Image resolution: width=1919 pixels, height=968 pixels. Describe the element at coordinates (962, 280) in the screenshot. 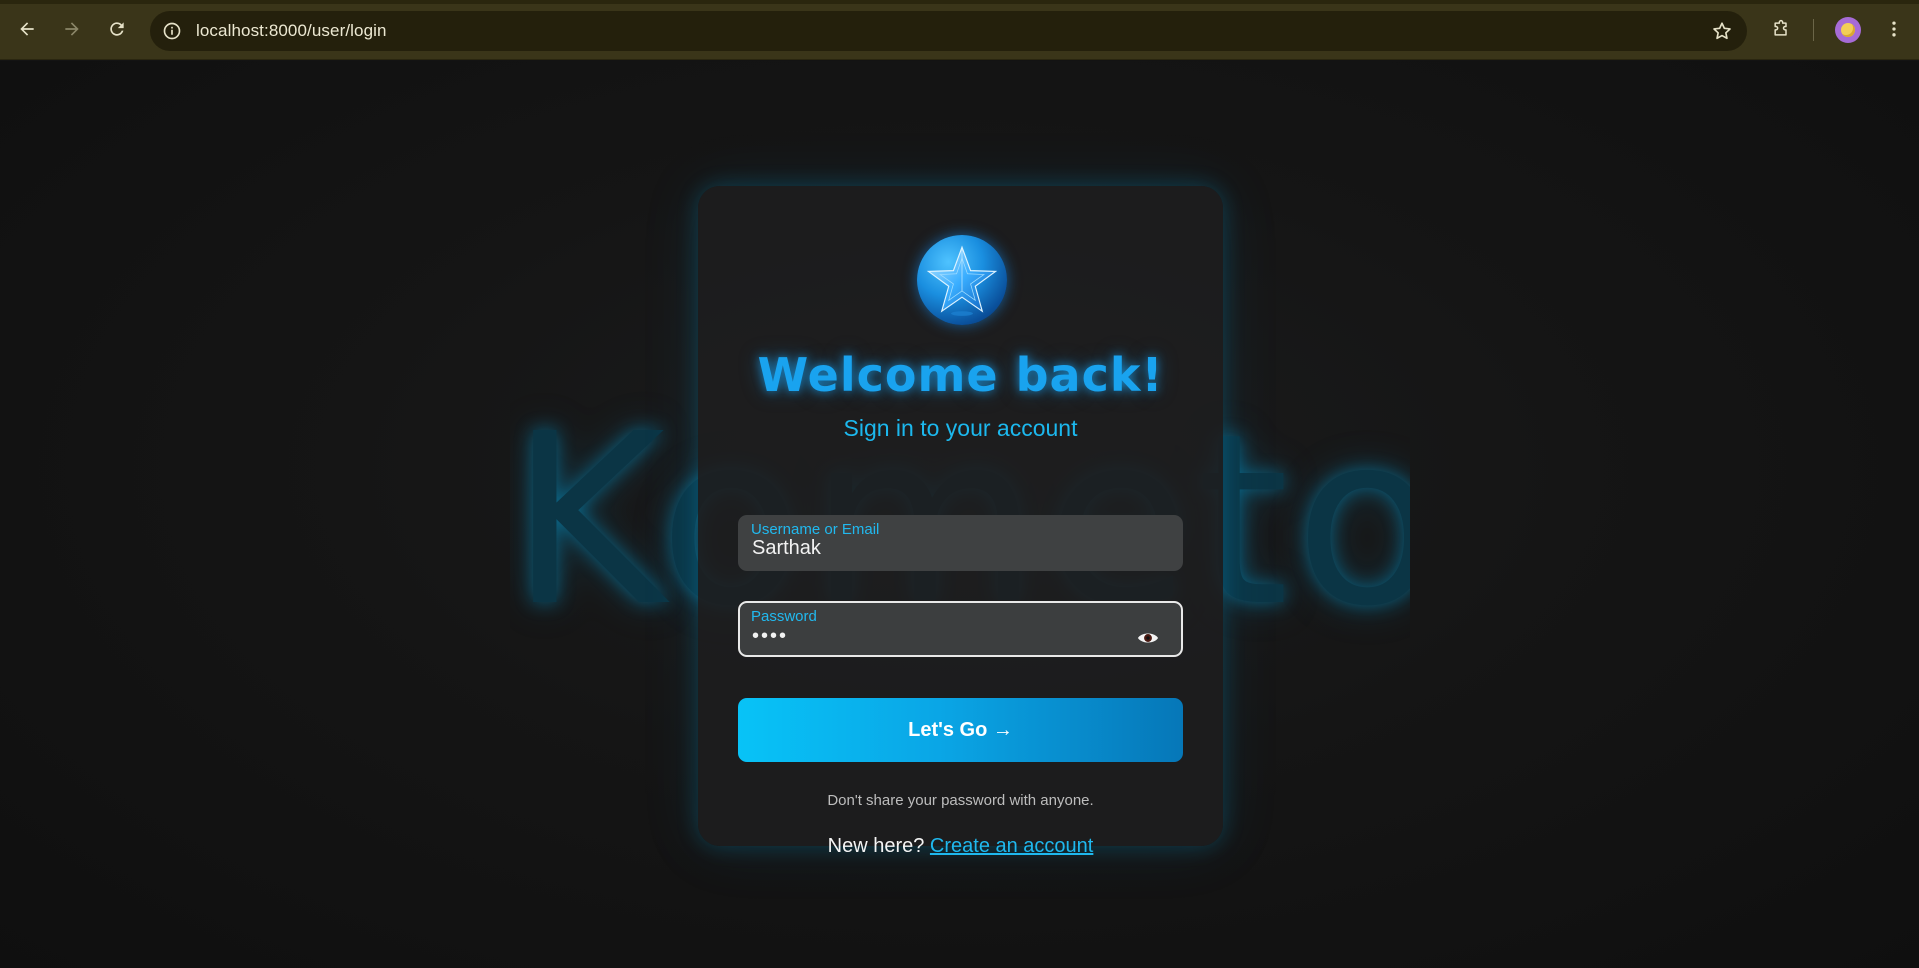

I see `star-logo-icon` at that location.